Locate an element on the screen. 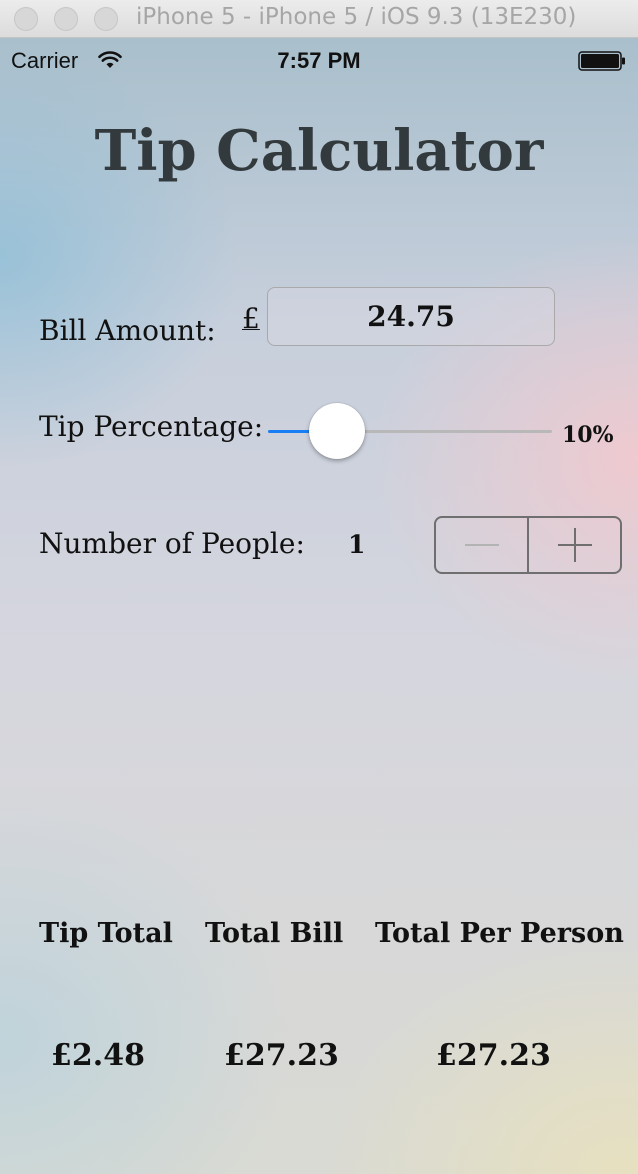 This screenshot has height=1174, width=638. minimize-window-button is located at coordinates (66, 19).